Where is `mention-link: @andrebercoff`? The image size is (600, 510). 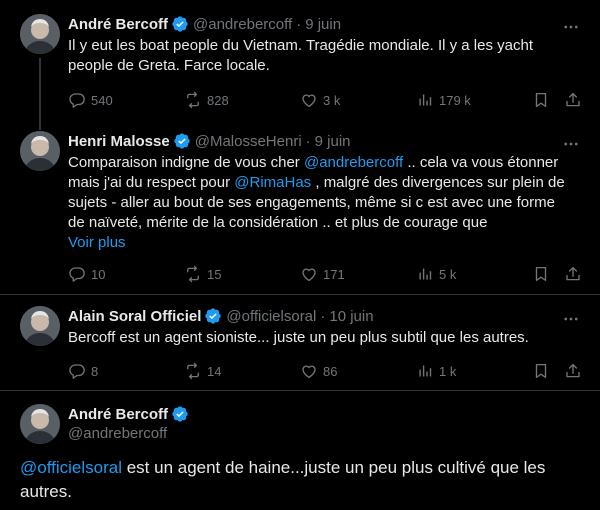
mention-link: @andrebercoff is located at coordinates (353, 162).